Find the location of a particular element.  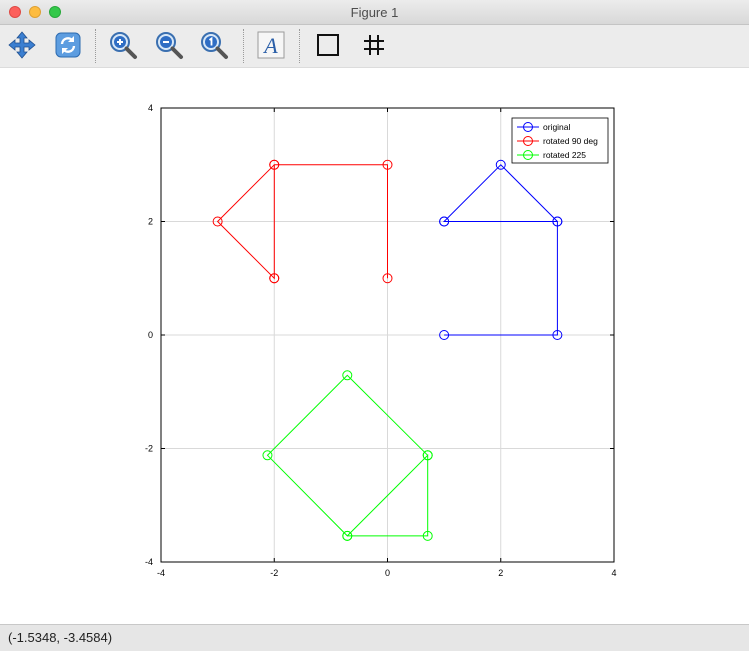

cursor-coordinates: (-1.5348, -3.4584) is located at coordinates (60, 637).